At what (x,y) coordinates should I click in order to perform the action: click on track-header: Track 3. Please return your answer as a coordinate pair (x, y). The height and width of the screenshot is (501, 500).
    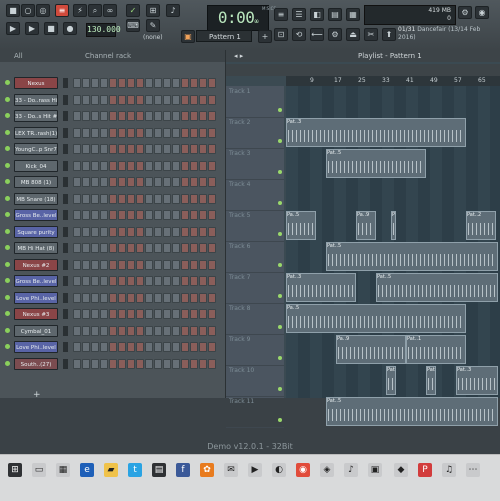
    Looking at the image, I should click on (255, 164).